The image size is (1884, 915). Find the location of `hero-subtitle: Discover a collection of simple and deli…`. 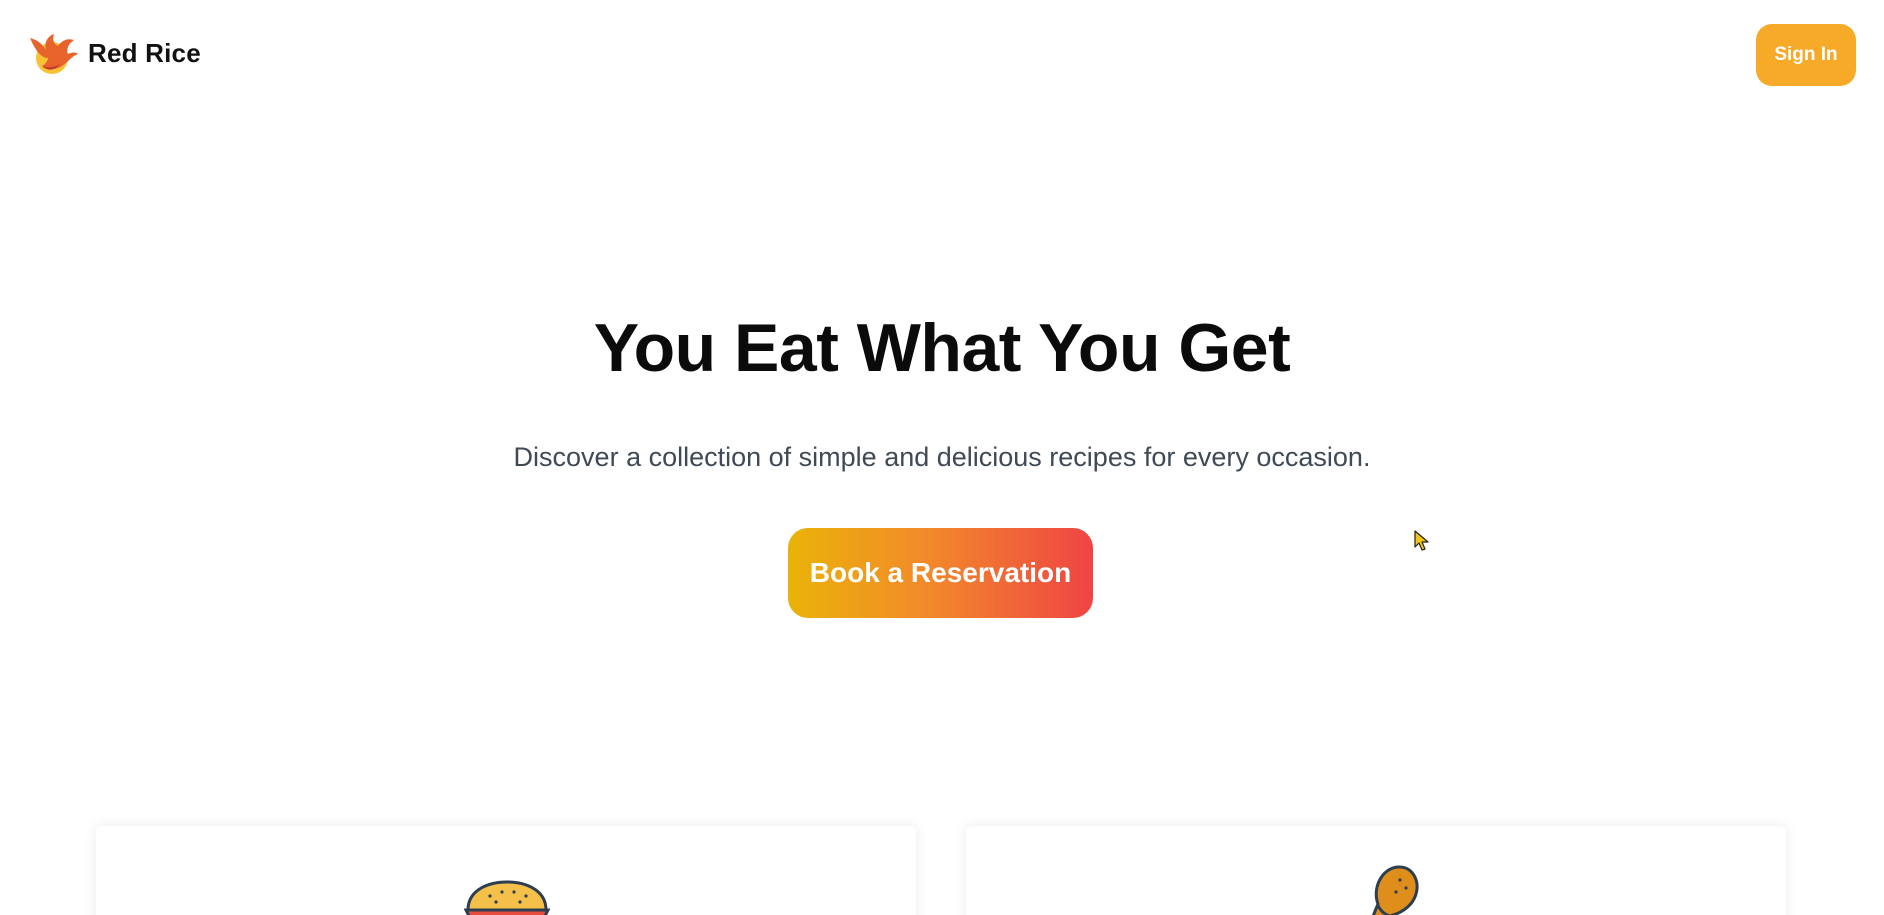

hero-subtitle: Discover a collection of simple and deli… is located at coordinates (942, 457).